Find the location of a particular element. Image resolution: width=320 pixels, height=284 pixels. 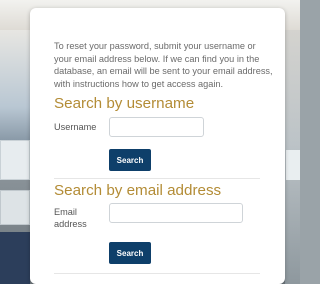

search-by-username-heading: Search by username is located at coordinates (124, 103).